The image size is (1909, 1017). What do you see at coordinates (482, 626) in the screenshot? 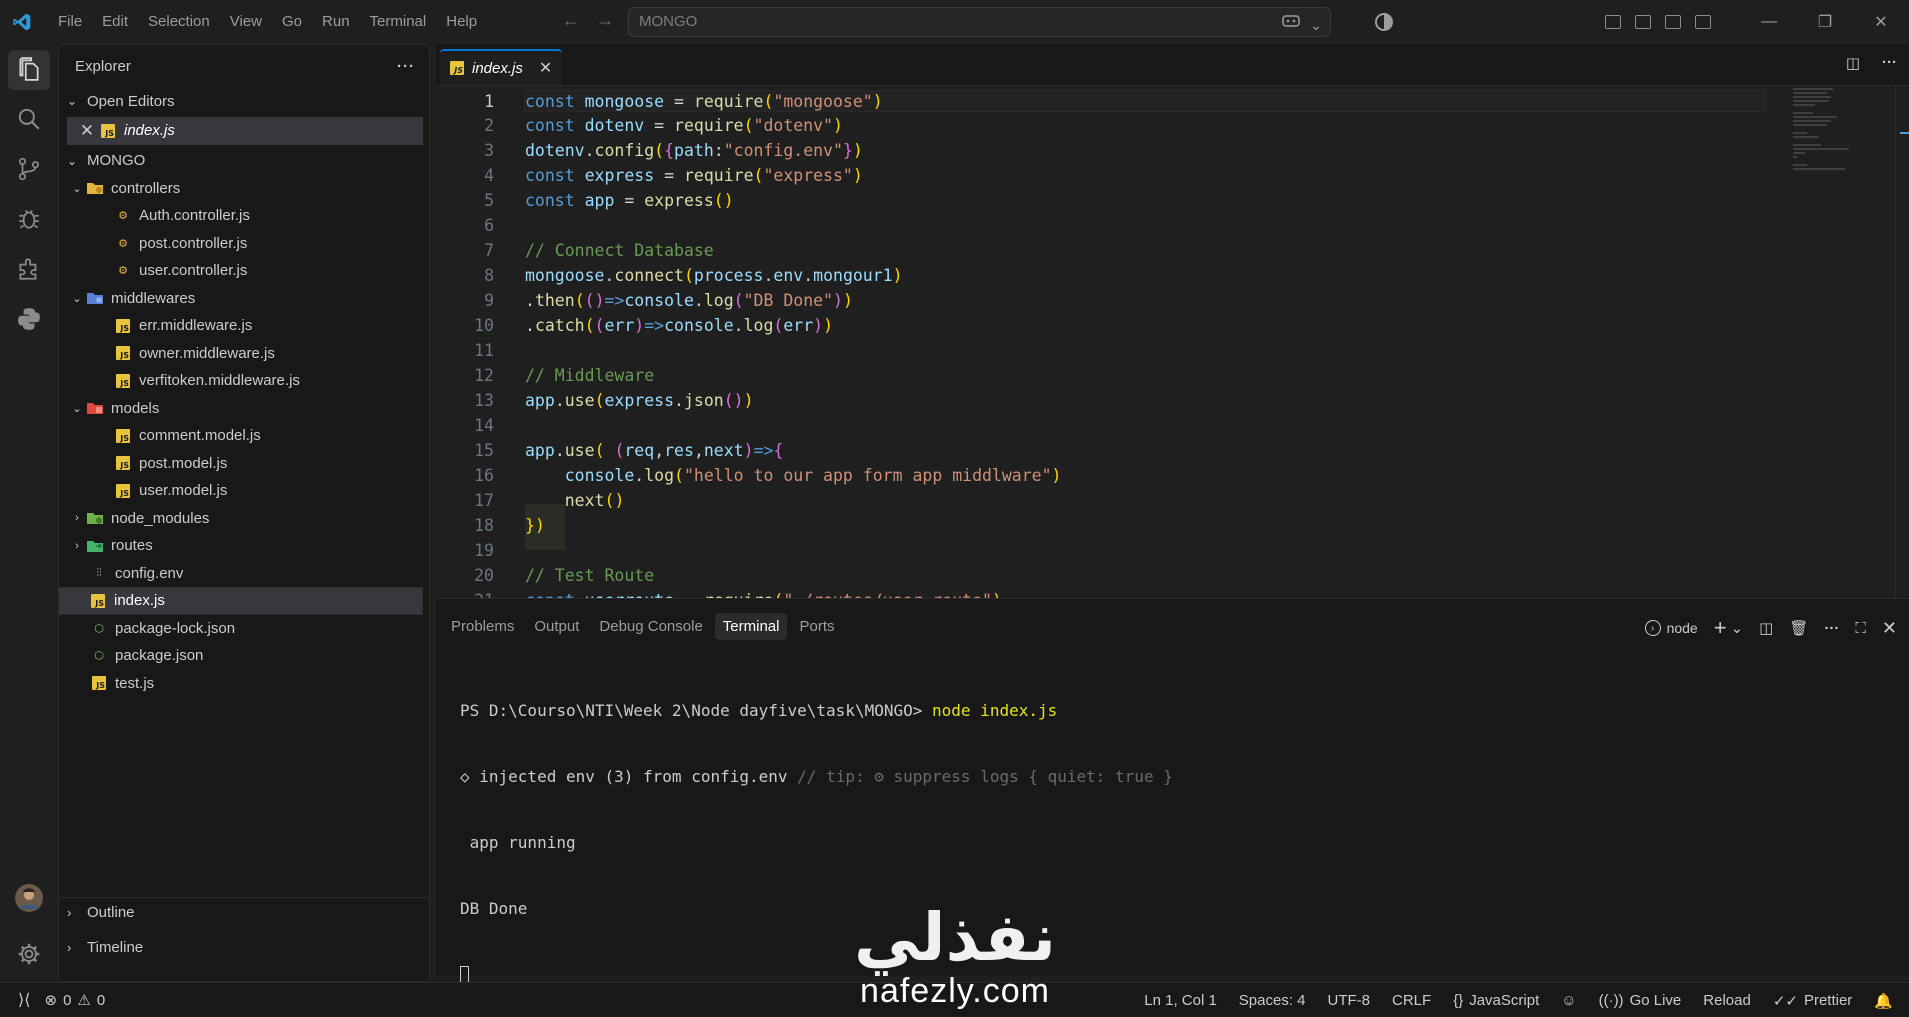
I see `tab-problems: Problems` at bounding box center [482, 626].